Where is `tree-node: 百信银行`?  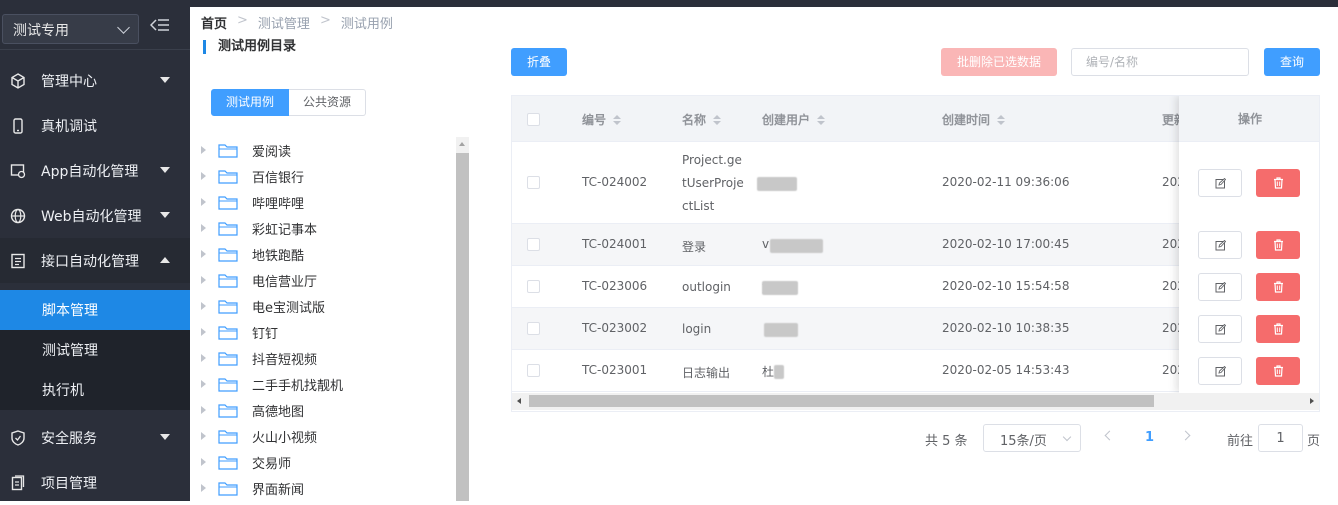 tree-node: 百信银行 is located at coordinates (325, 176).